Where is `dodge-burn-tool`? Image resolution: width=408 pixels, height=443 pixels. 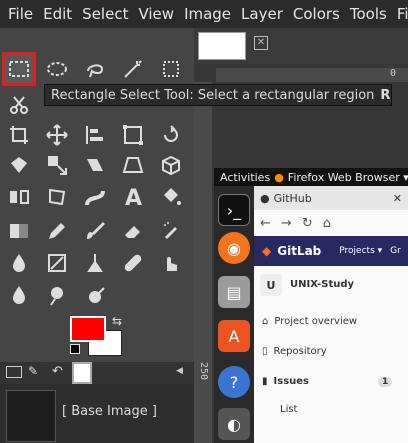
dodge-burn-tool is located at coordinates (57, 295).